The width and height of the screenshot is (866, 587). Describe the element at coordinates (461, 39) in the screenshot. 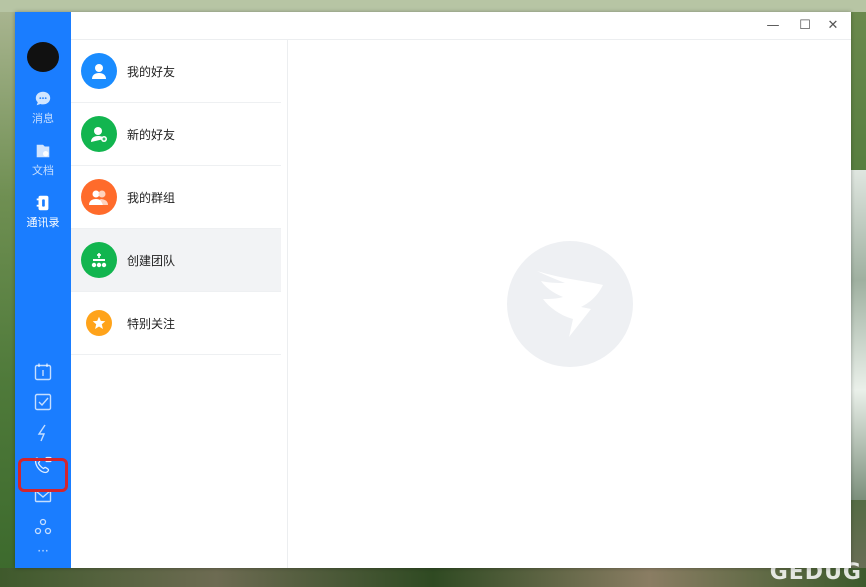

I see `title-bar-divider` at that location.